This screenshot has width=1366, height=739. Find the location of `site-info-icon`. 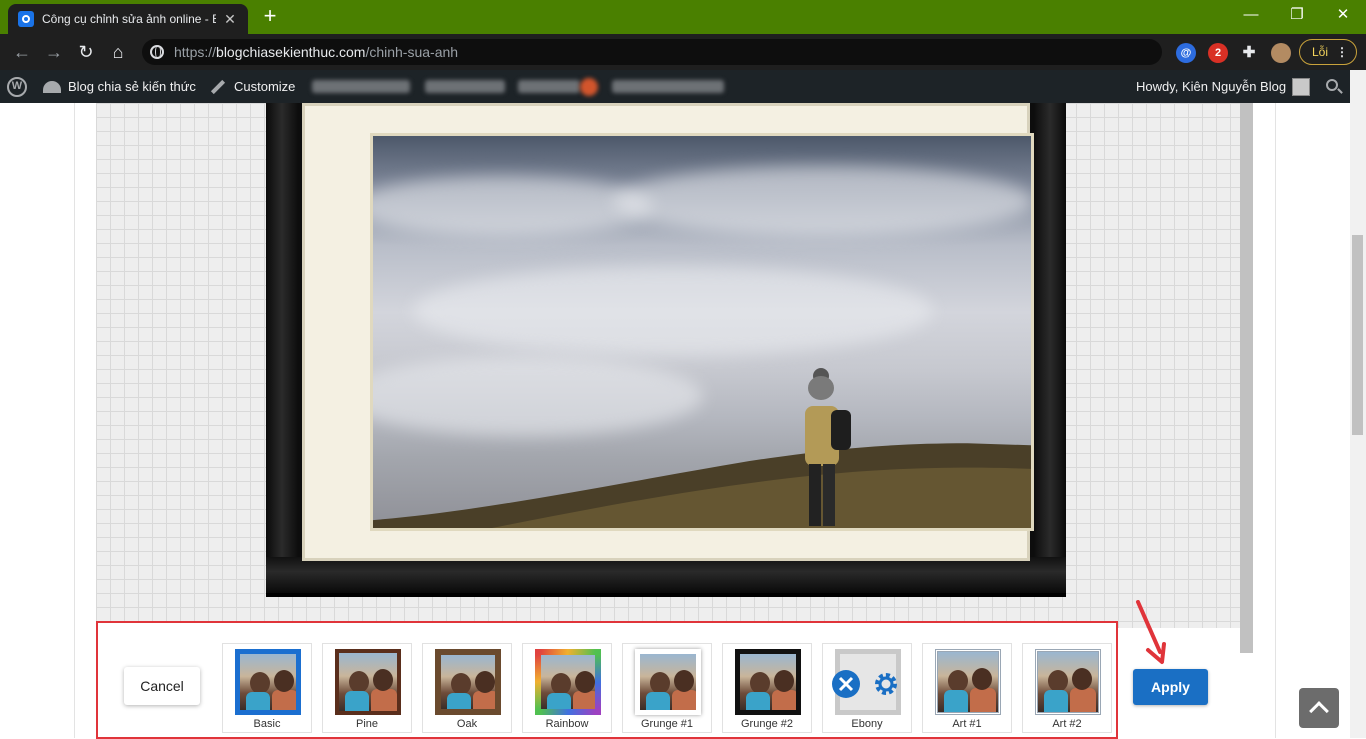

site-info-icon is located at coordinates (157, 52).